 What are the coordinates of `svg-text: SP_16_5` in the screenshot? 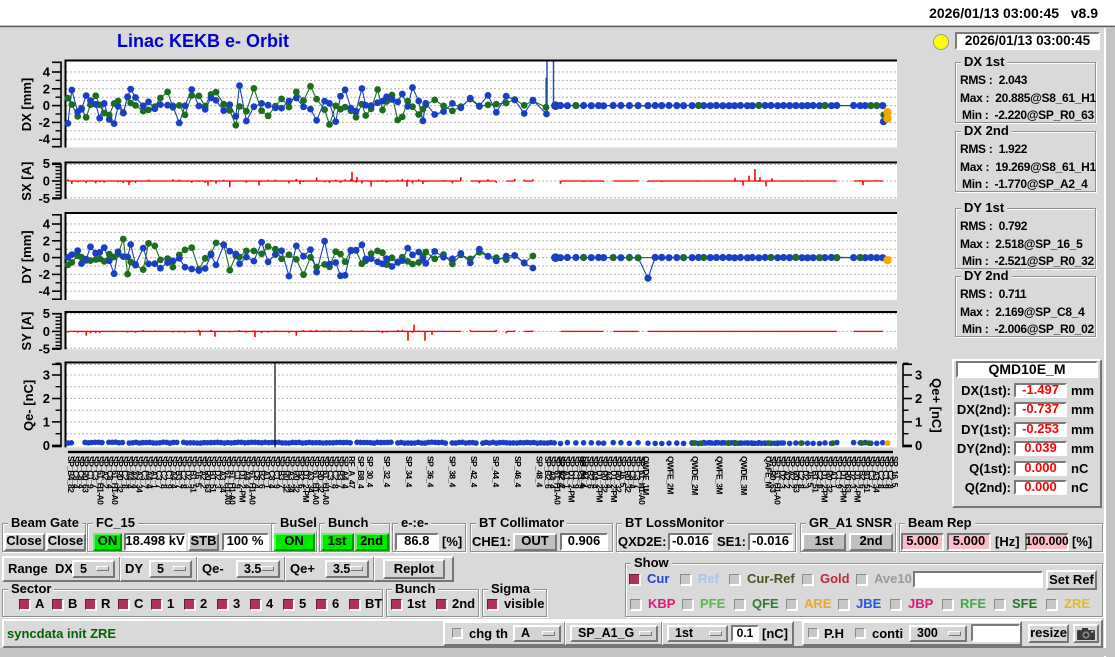 It's located at (895, 472).